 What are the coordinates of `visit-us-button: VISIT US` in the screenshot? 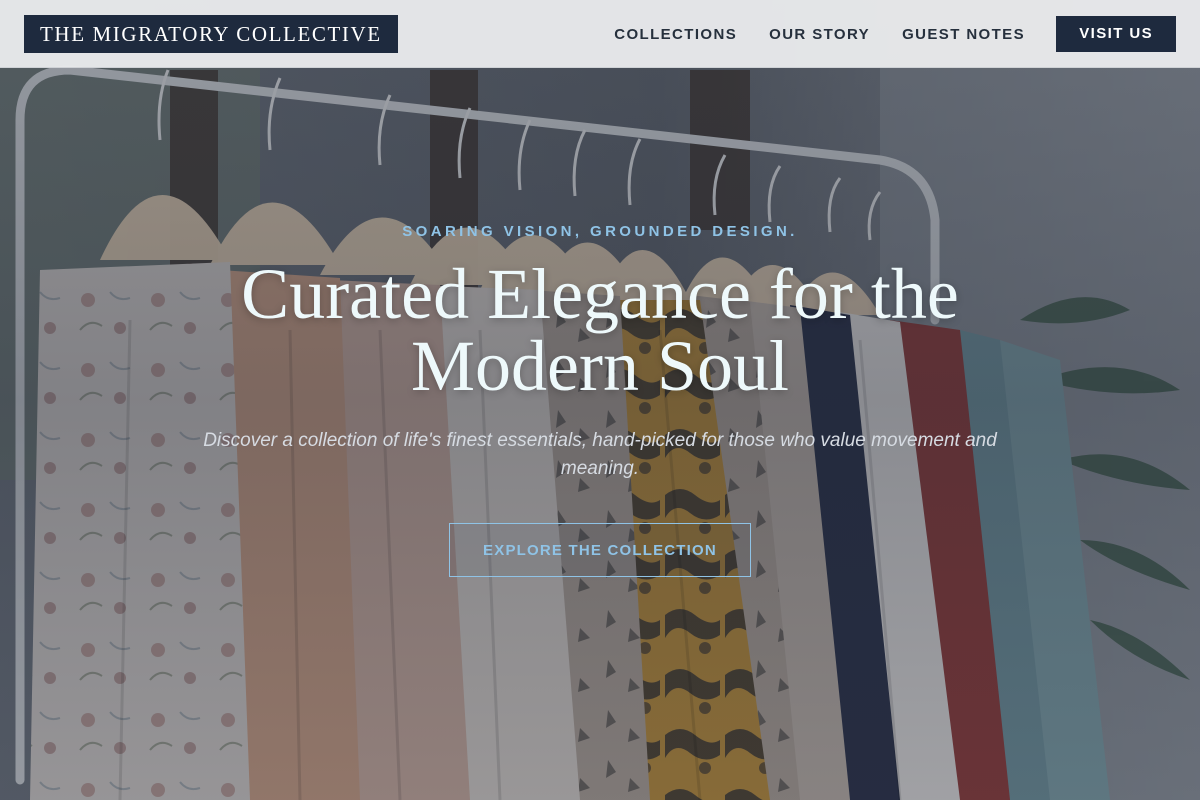 It's located at (1116, 34).